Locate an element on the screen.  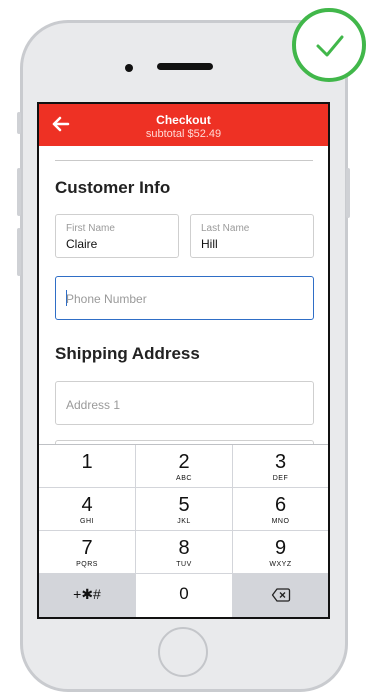
key-digit: 4 is located at coordinates (87, 505).